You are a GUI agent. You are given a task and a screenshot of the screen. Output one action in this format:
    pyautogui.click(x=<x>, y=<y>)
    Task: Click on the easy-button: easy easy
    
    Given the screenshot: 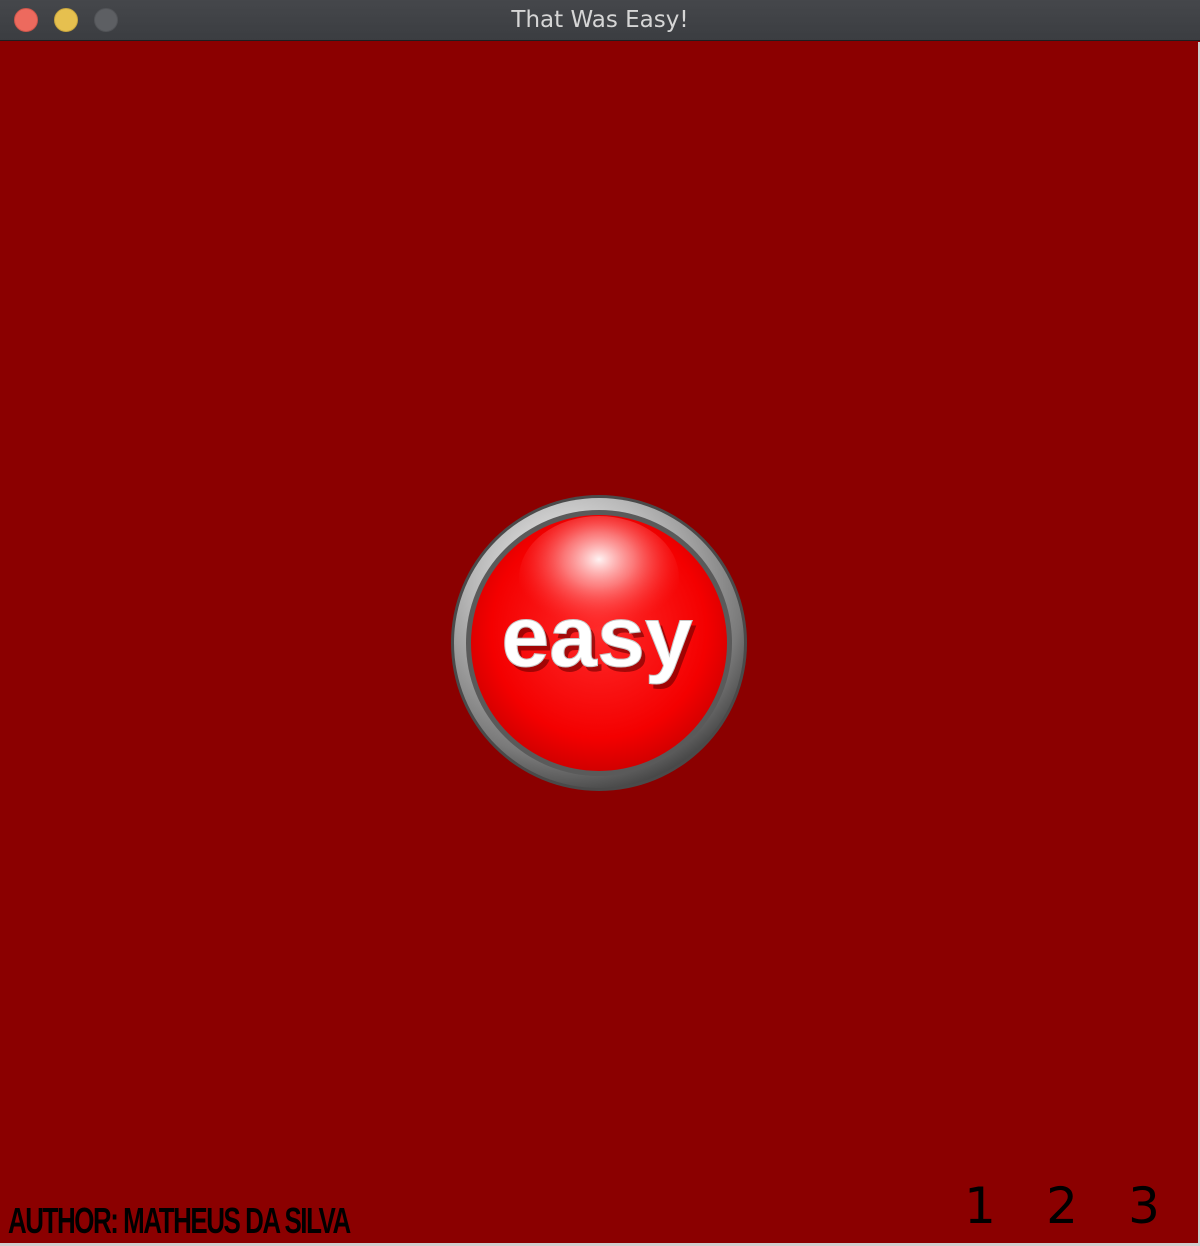 What is the action you would take?
    pyautogui.click(x=599, y=643)
    